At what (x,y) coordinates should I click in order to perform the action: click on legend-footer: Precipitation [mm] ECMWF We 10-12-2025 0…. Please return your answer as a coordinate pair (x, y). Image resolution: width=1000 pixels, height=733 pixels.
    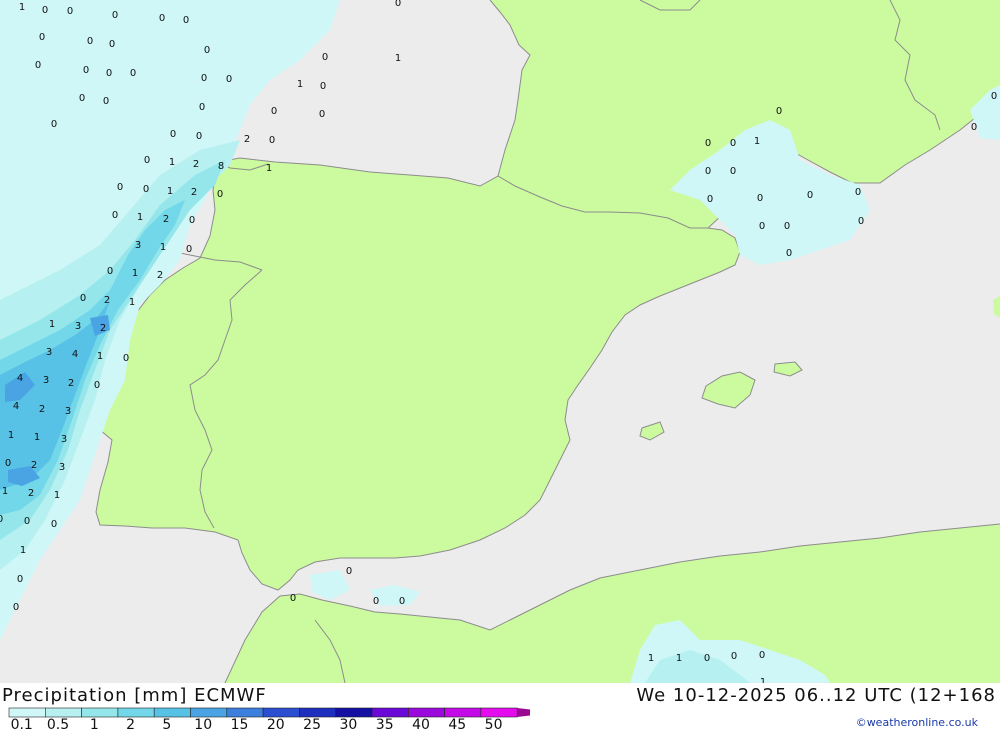
    Looking at the image, I should click on (500, 708).